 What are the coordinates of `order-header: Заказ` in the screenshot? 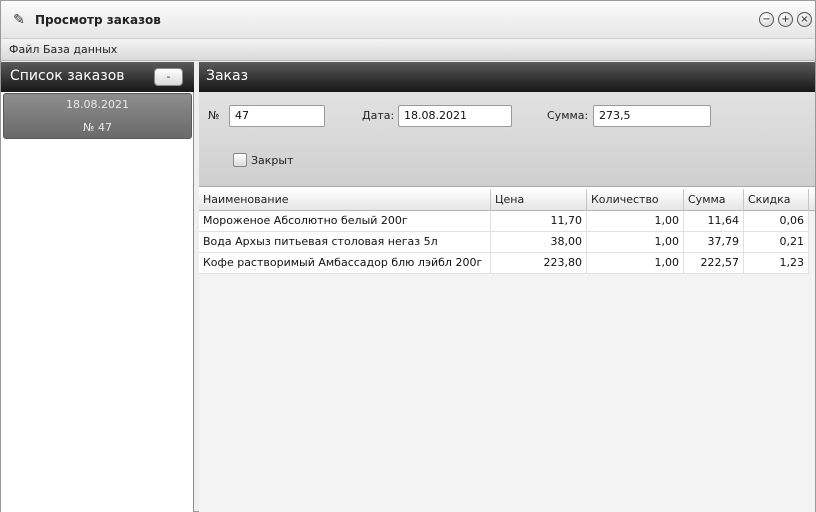 It's located at (507, 77).